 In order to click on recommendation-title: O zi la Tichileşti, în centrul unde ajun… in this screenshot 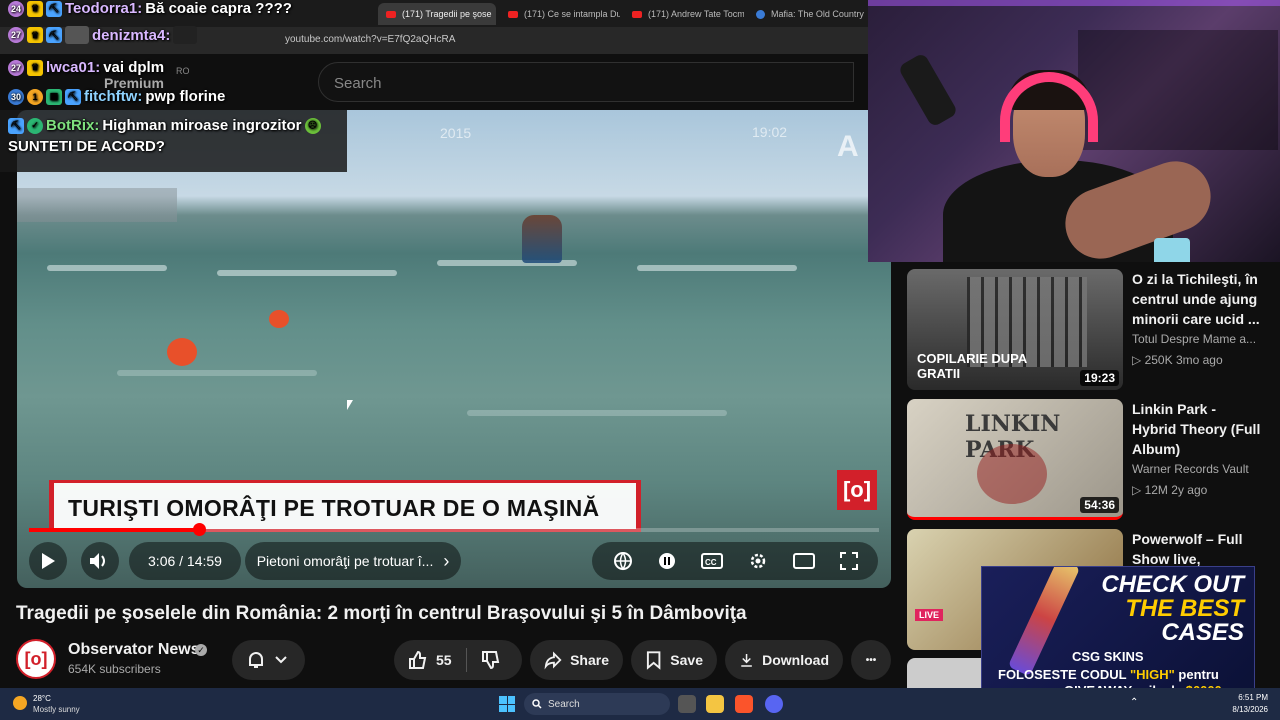, I will do `click(1197, 299)`.